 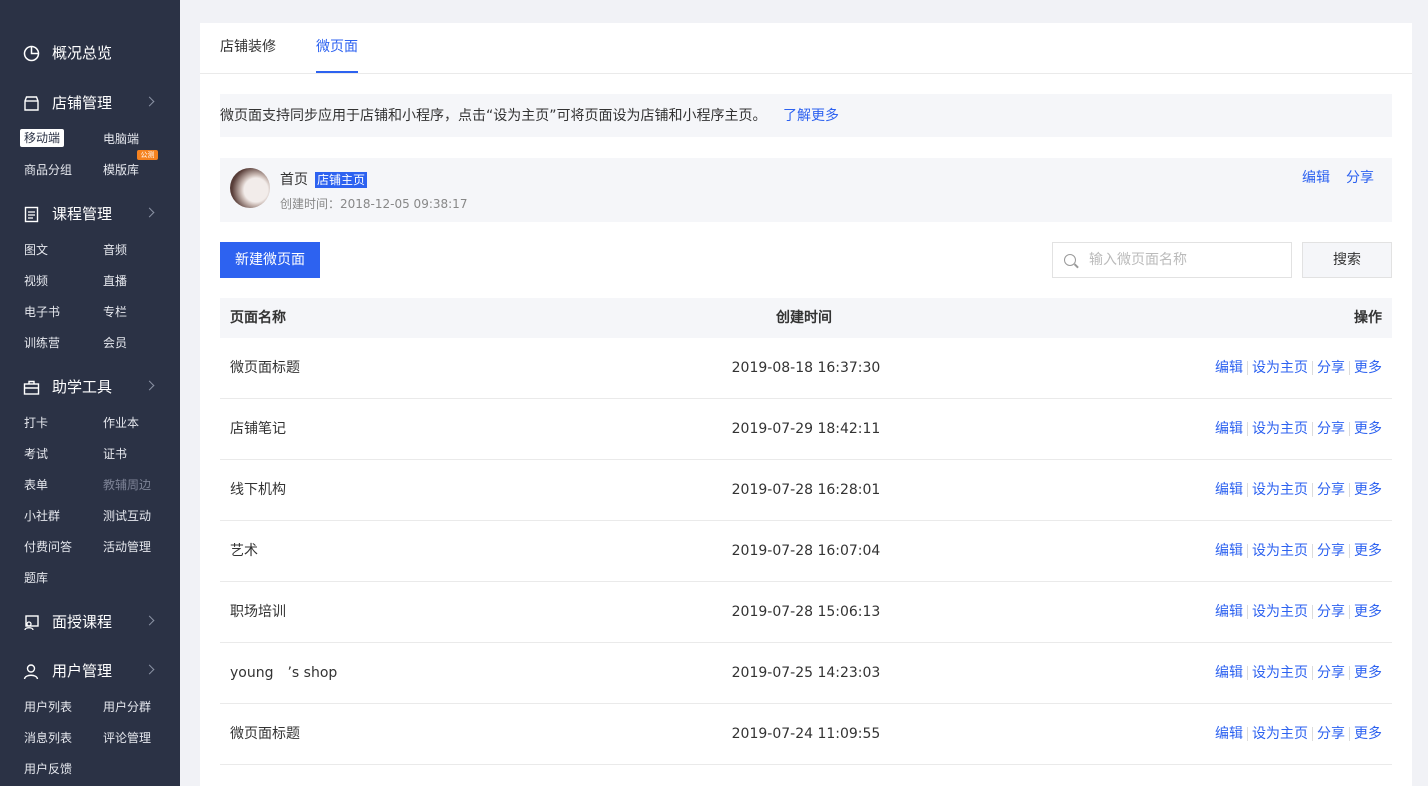 What do you see at coordinates (121, 139) in the screenshot?
I see `sidebar-item-pc: 电脑端` at bounding box center [121, 139].